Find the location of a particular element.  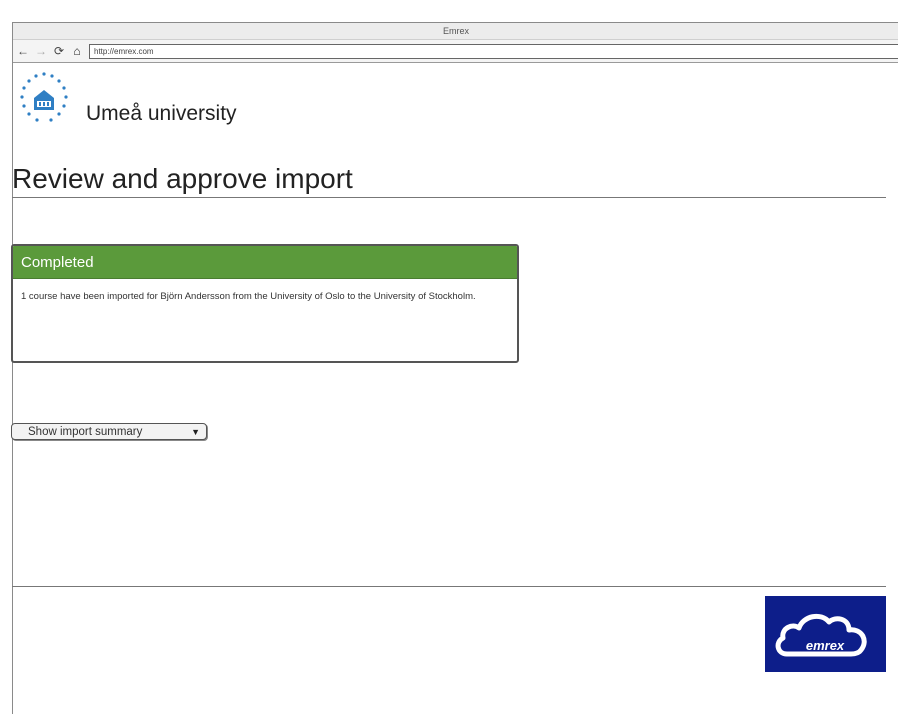

home-icon: ⌂ is located at coordinates (77, 51).